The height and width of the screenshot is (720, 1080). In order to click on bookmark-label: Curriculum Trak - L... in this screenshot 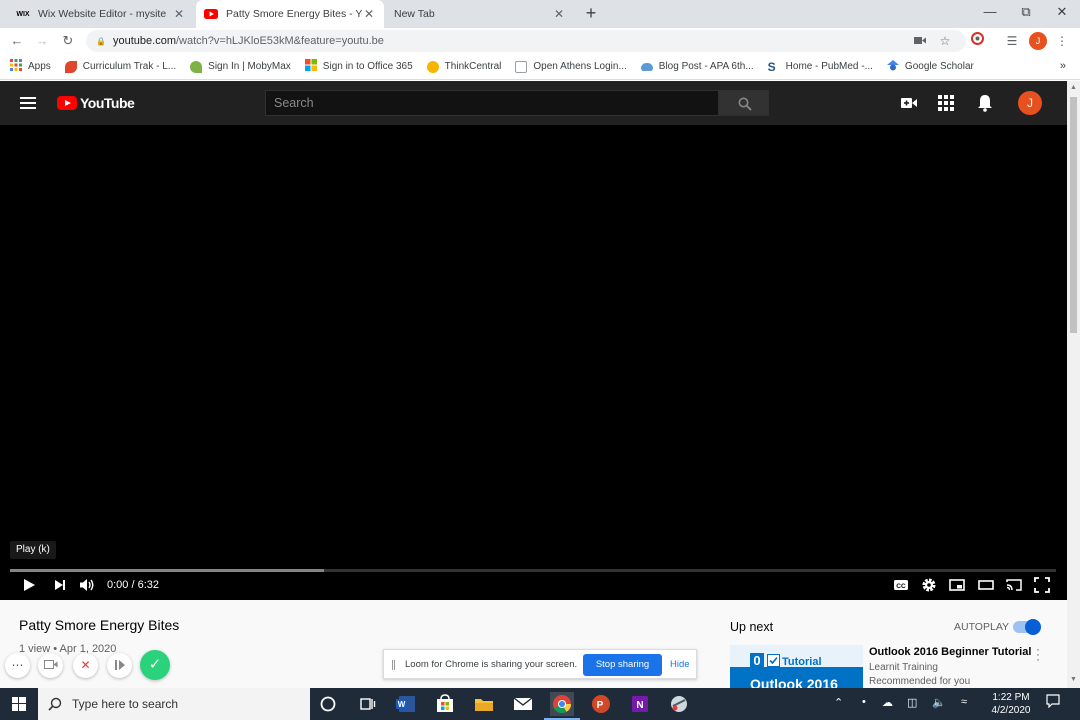, I will do `click(129, 66)`.